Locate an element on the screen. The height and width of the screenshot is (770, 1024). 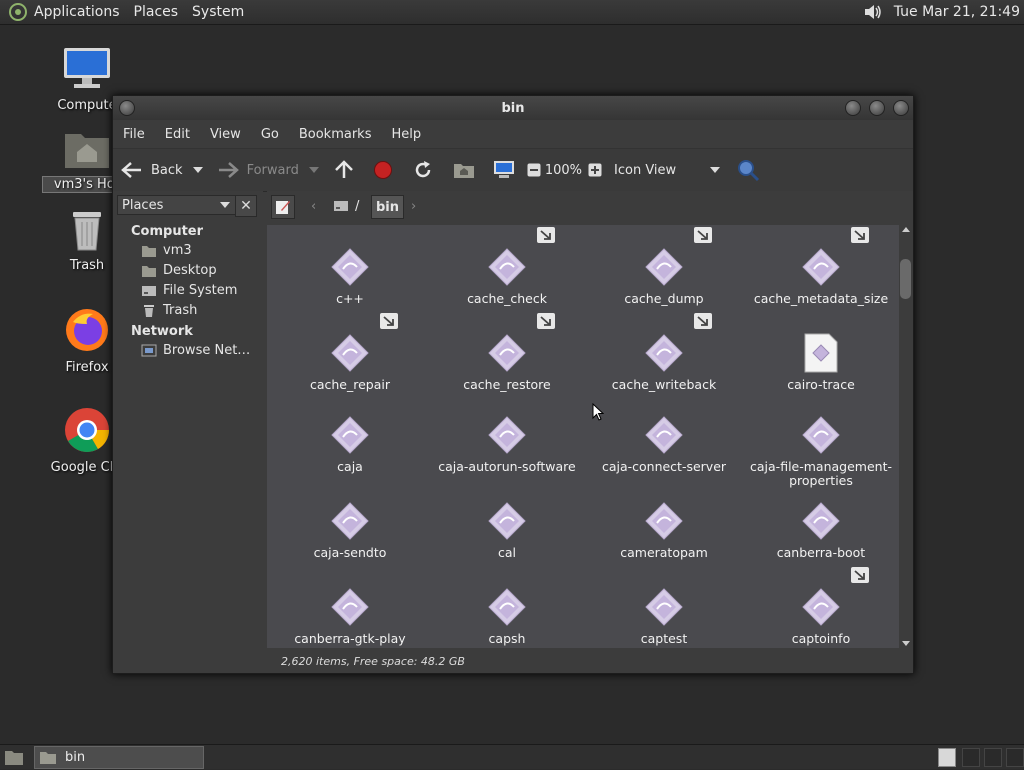
sidebar-item-desktop: Desktop is located at coordinates (179, 270).